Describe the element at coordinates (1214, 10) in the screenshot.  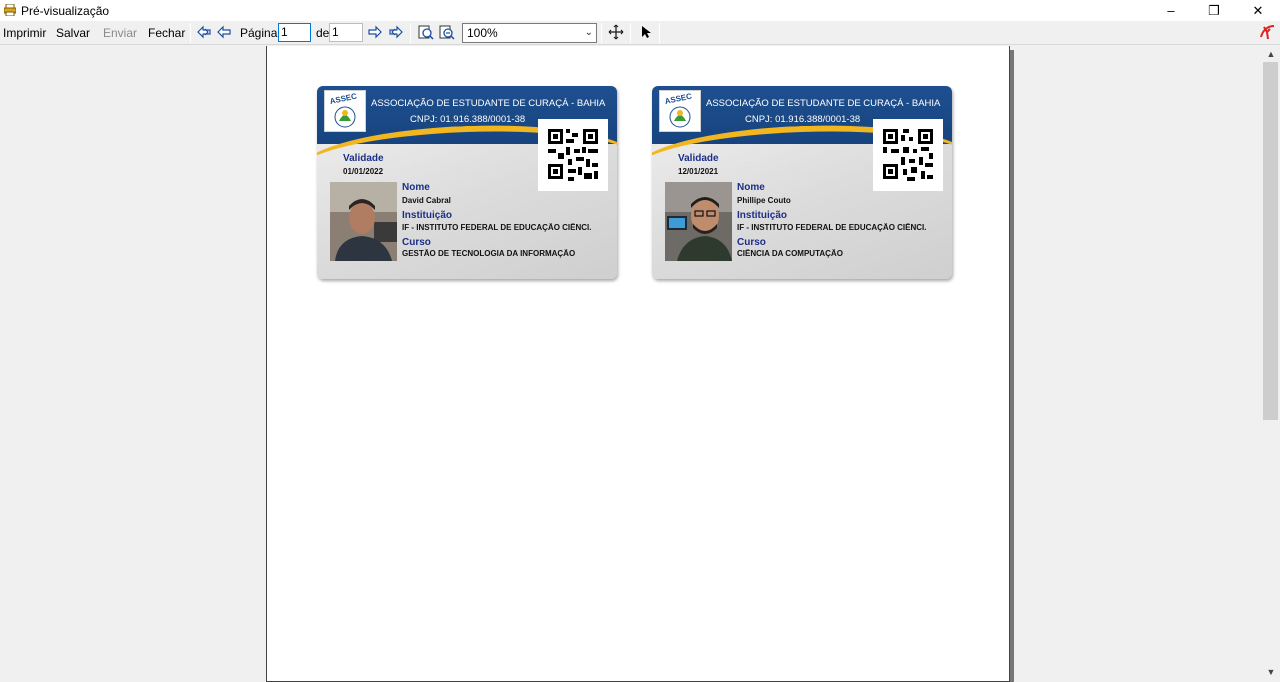
I see `maximize-button: ❐` at that location.